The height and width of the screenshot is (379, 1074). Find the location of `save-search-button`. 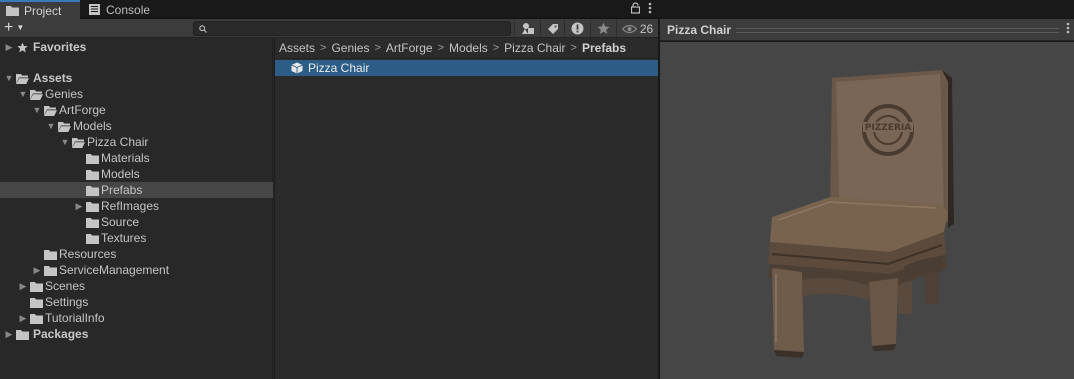

save-search-button is located at coordinates (603, 28).